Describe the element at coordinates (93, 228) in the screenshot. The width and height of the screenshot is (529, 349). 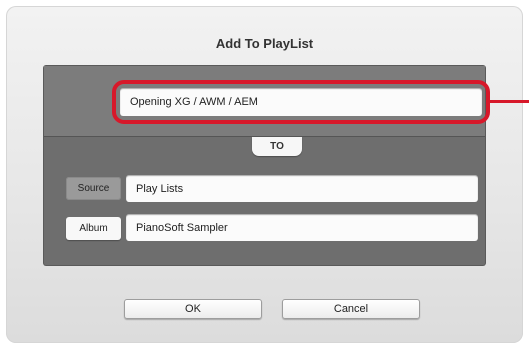
I see `album-button: Album` at that location.